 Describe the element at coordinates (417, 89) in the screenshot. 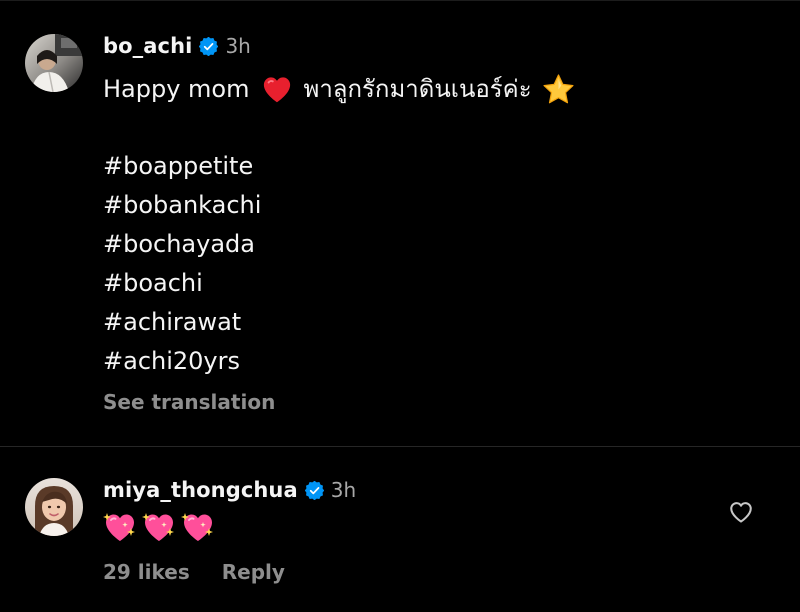

I see `caption-text-thai: พาลูกรักมาดินเนอร์ค่ะ` at that location.